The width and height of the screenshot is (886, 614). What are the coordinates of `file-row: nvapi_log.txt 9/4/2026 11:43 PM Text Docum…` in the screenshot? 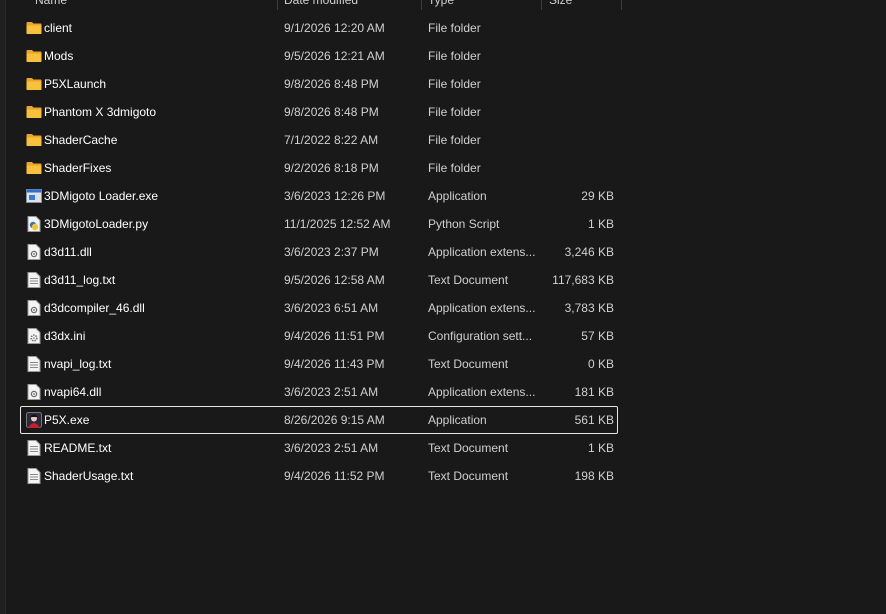 It's located at (319, 364).